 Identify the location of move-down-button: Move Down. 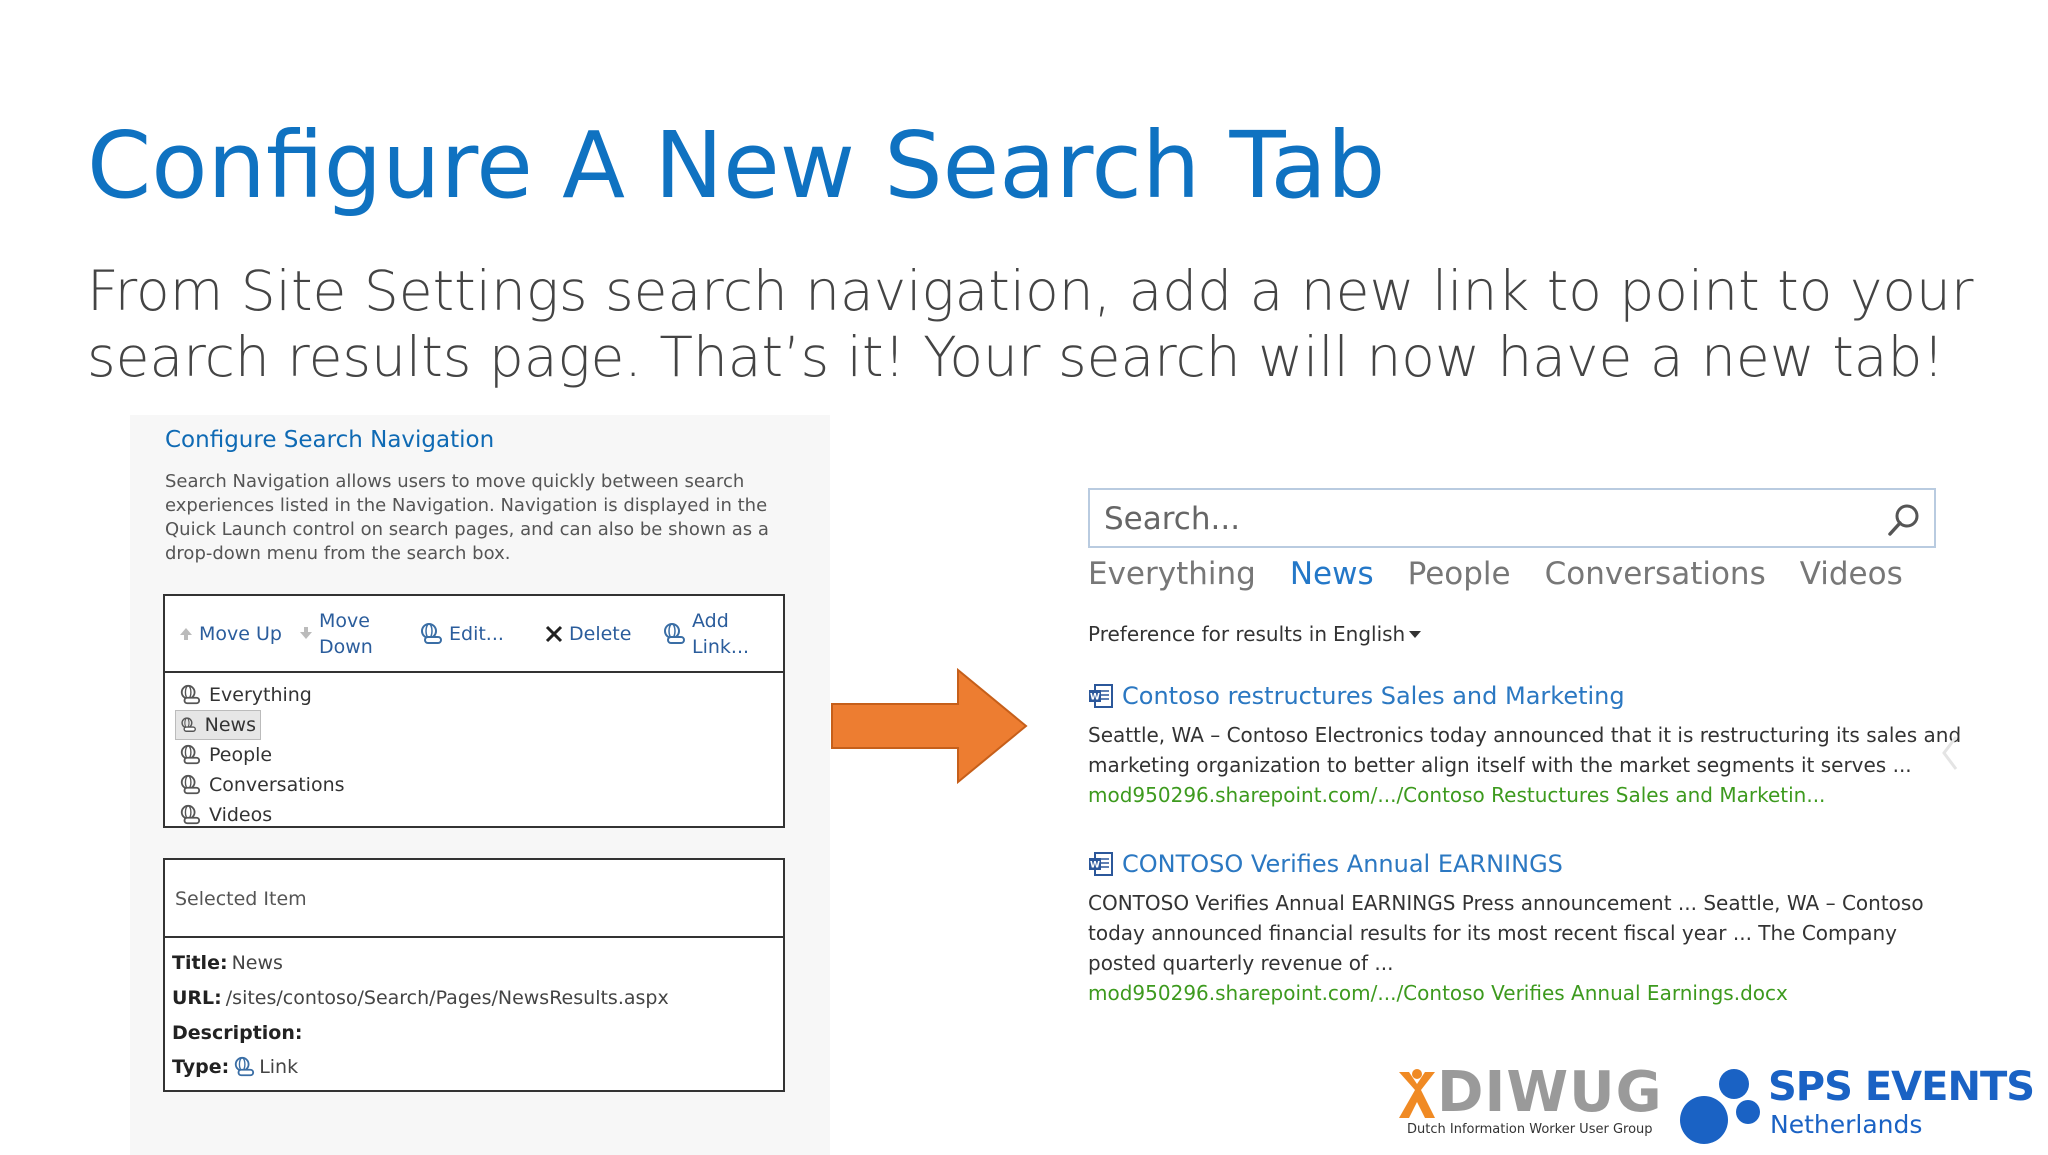
(336, 634).